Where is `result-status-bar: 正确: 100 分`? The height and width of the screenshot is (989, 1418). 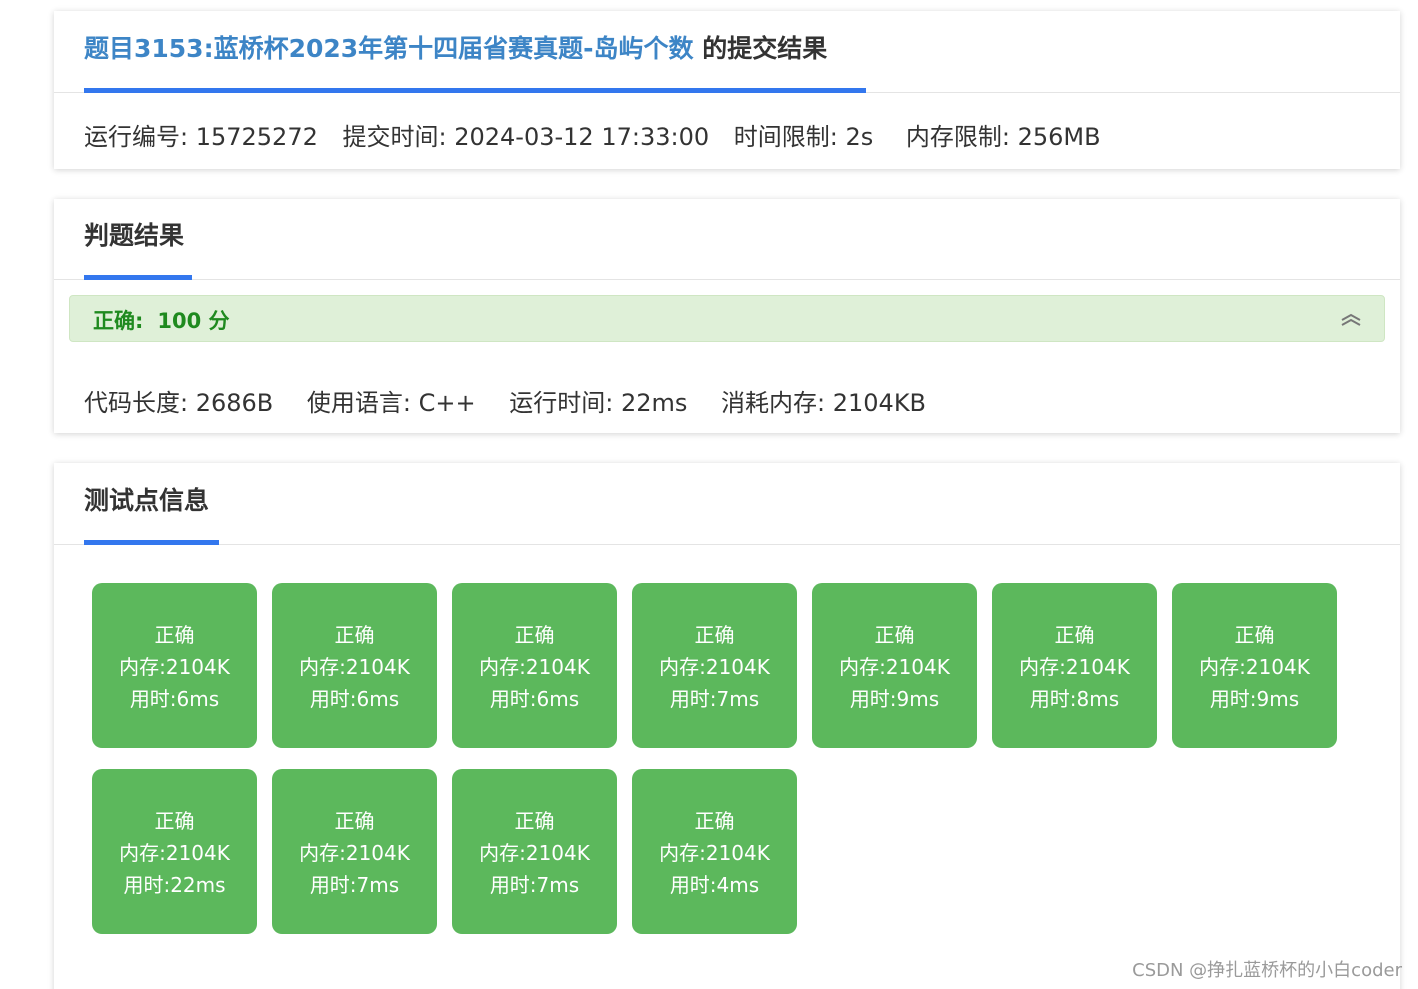 result-status-bar: 正确: 100 分 is located at coordinates (727, 318).